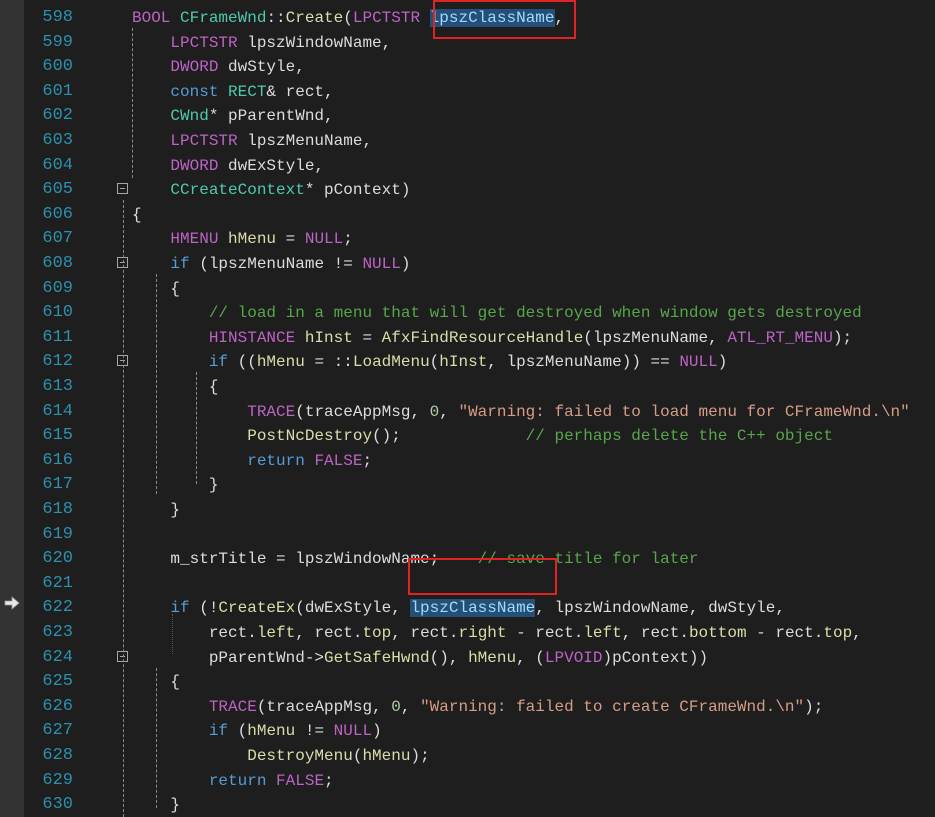  What do you see at coordinates (319, 42) in the screenshot?
I see `code-token: lpszWindowName,` at bounding box center [319, 42].